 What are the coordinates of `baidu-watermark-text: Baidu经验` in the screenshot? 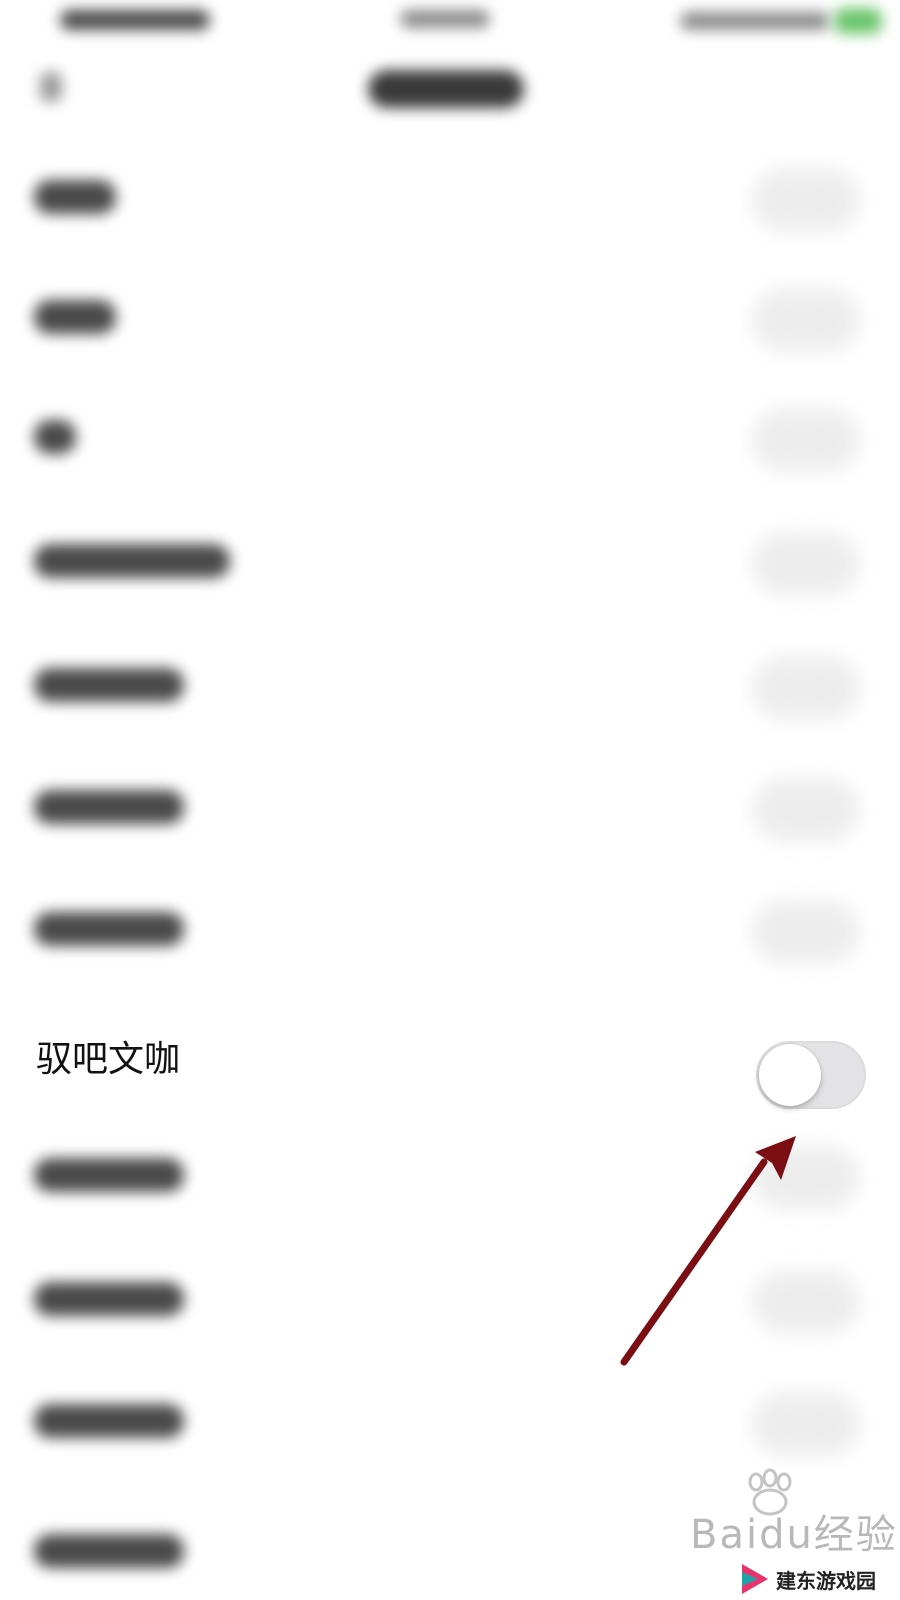 It's located at (794, 1535).